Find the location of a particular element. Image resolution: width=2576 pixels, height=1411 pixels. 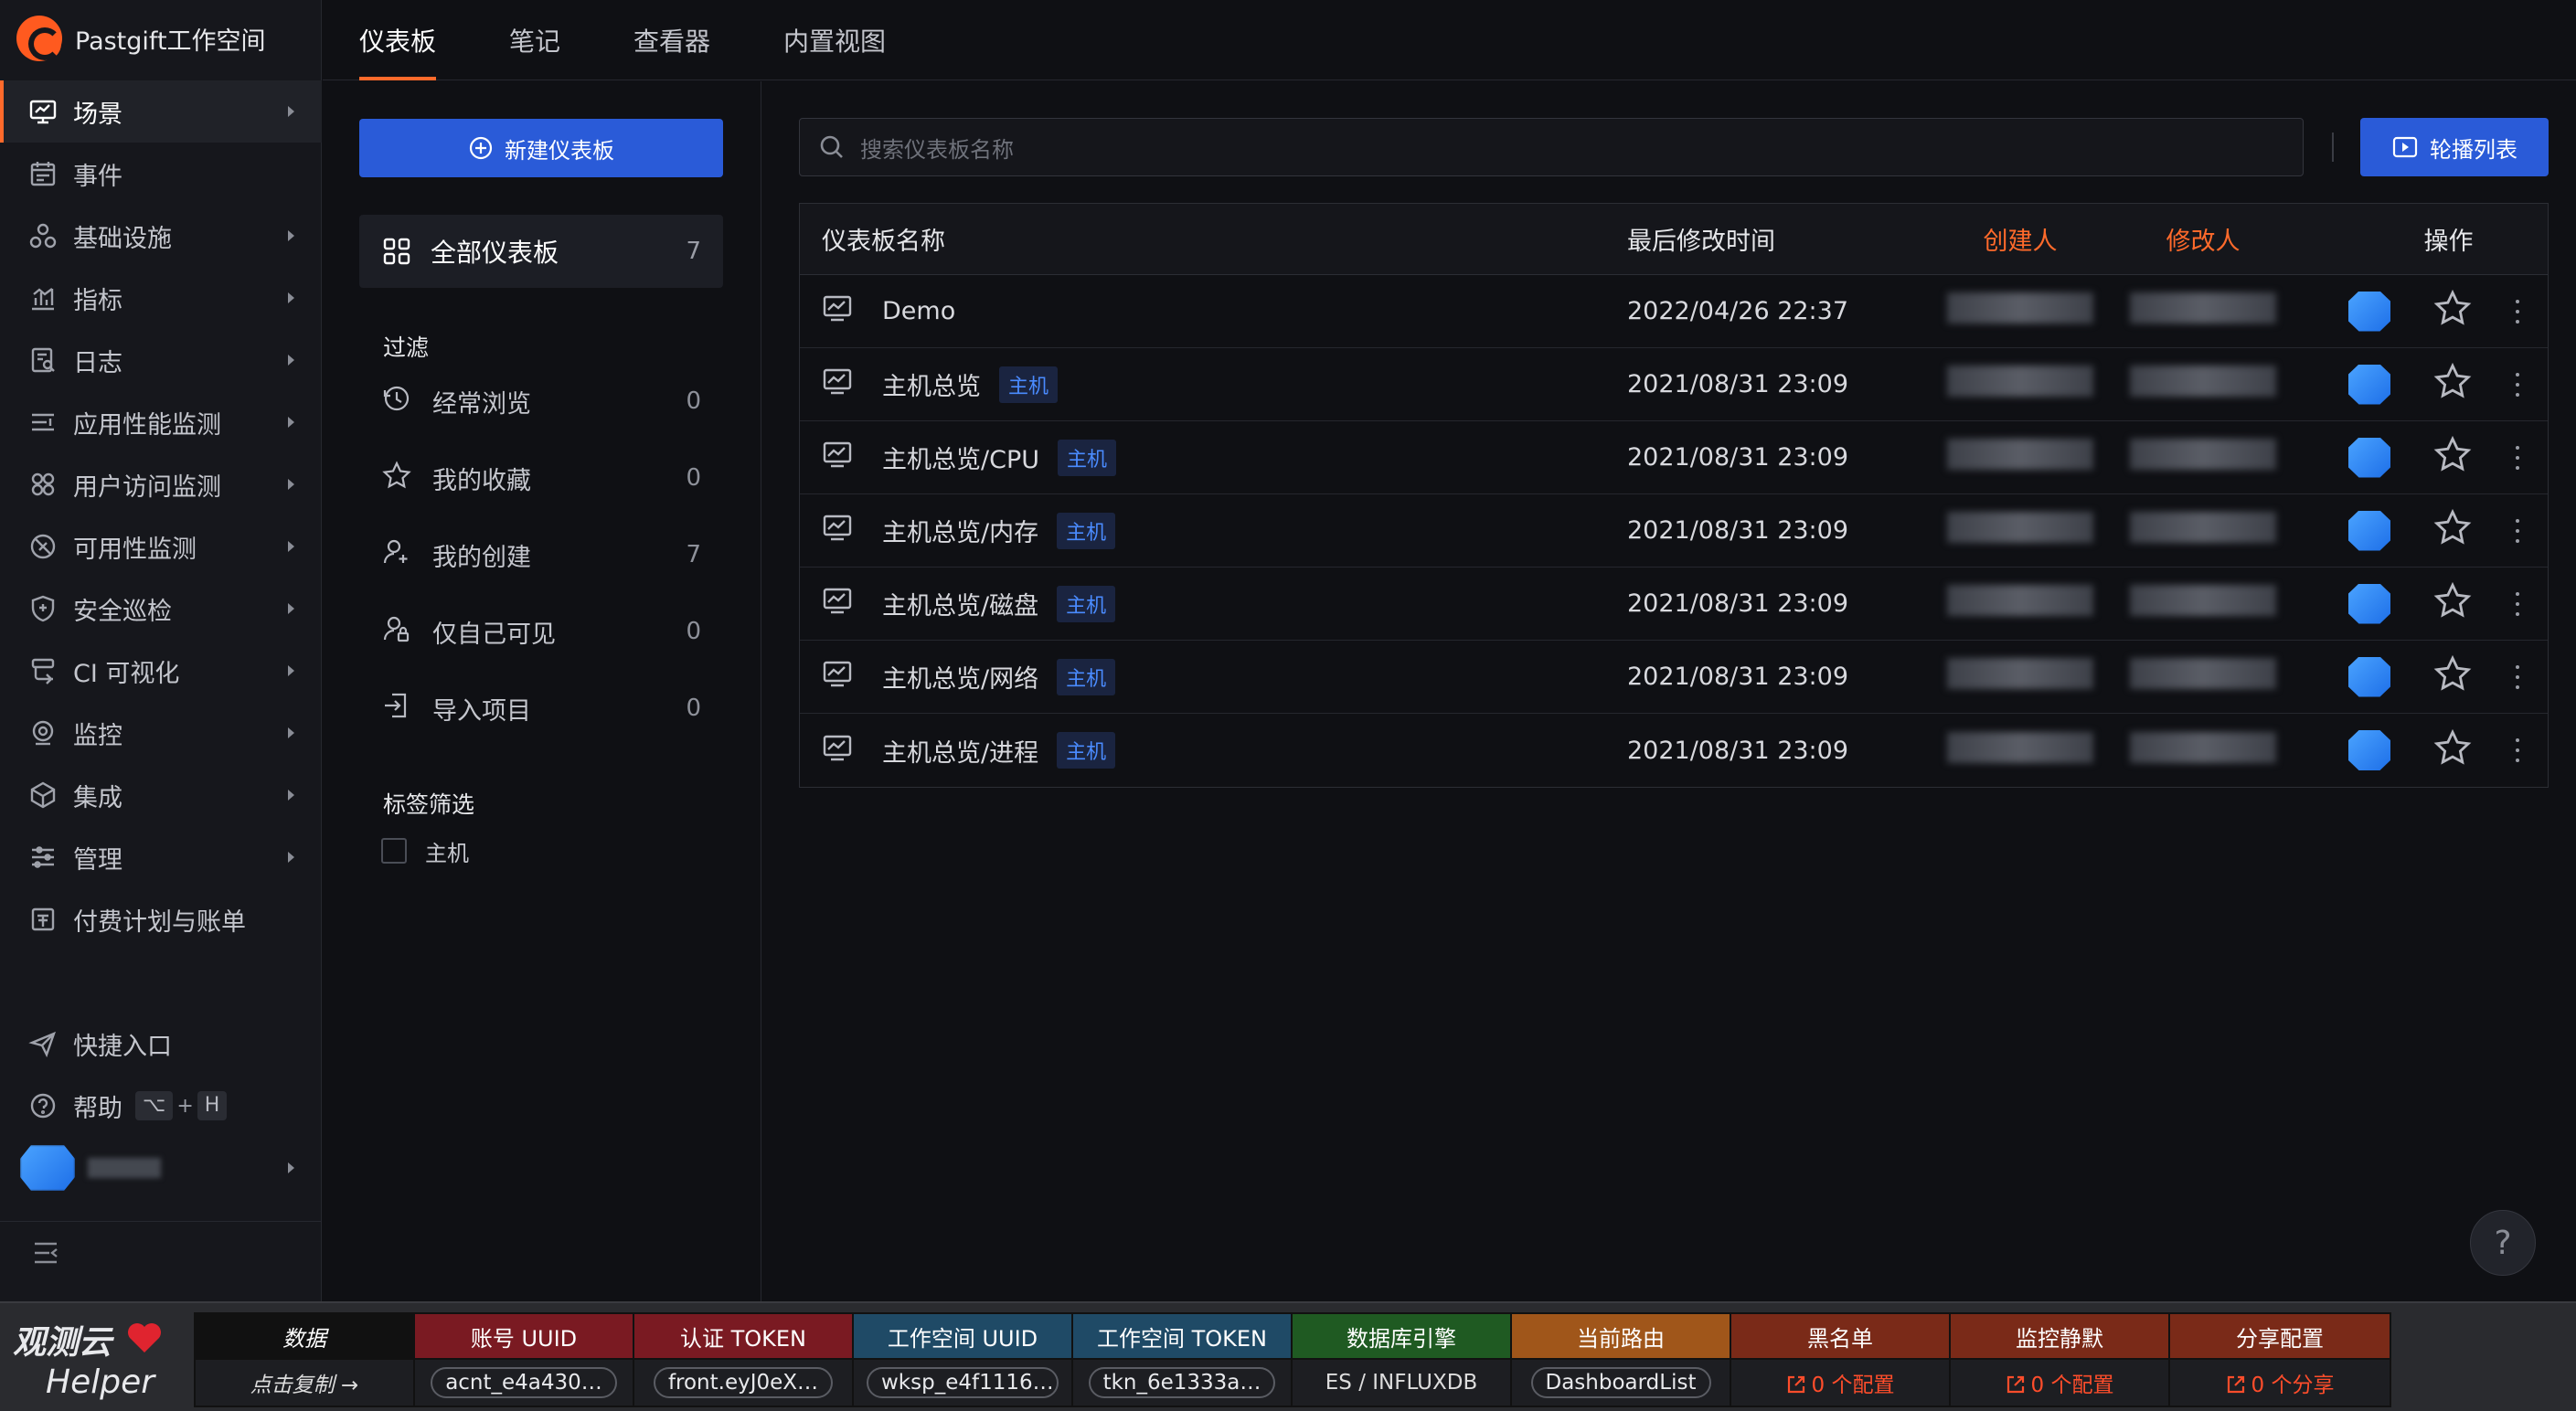

rum-icon is located at coordinates (43, 484).